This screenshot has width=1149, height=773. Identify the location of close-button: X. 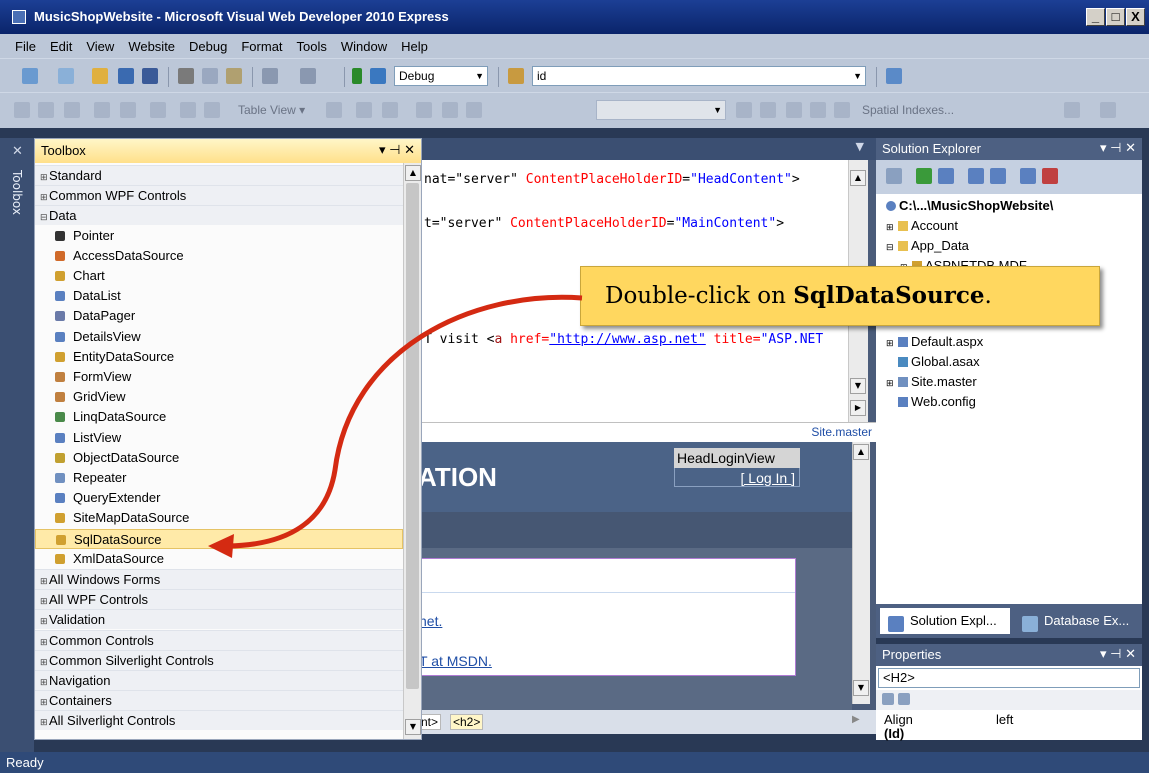
(1135, 17).